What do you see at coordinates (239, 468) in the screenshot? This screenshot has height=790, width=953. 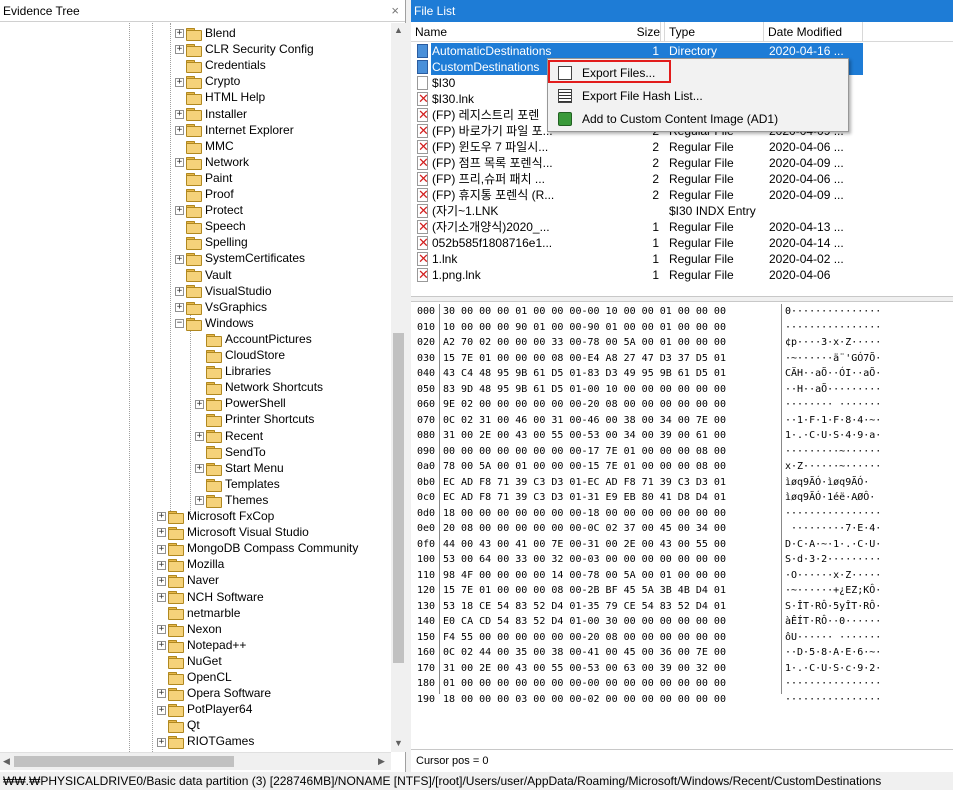 I see `tree-node: + Start Menu` at bounding box center [239, 468].